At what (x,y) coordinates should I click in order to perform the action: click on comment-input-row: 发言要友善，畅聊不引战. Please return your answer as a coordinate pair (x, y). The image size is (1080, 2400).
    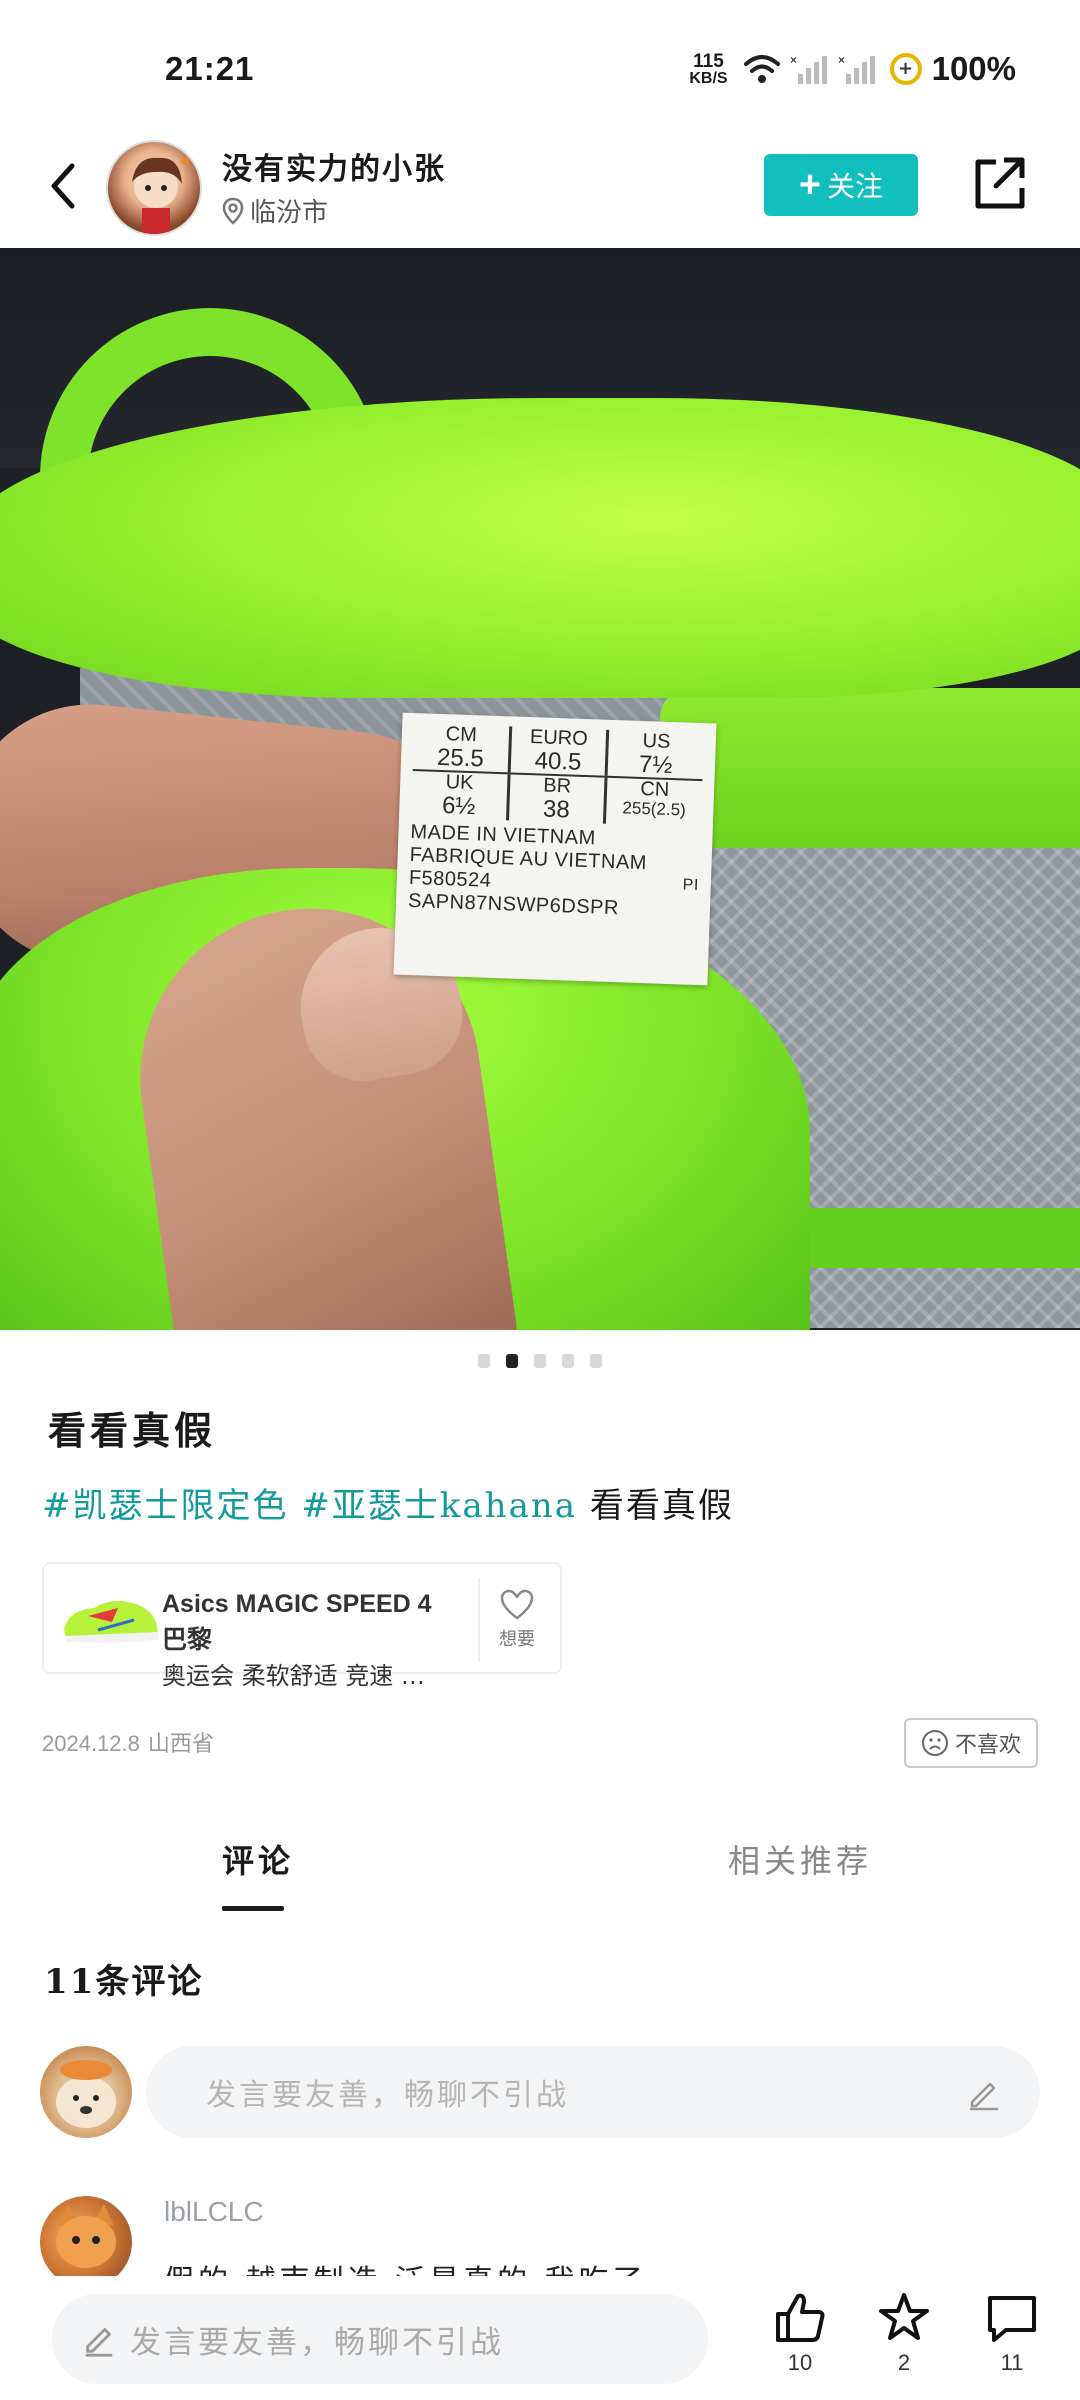
    Looking at the image, I should click on (540, 2092).